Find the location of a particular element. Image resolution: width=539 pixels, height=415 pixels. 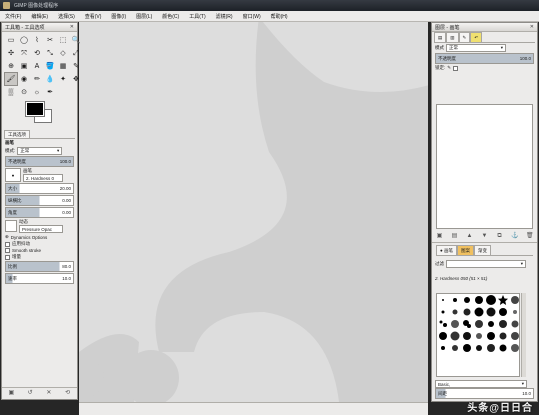

opacity-slider: 不透明度 100.0 is located at coordinates (39, 161).